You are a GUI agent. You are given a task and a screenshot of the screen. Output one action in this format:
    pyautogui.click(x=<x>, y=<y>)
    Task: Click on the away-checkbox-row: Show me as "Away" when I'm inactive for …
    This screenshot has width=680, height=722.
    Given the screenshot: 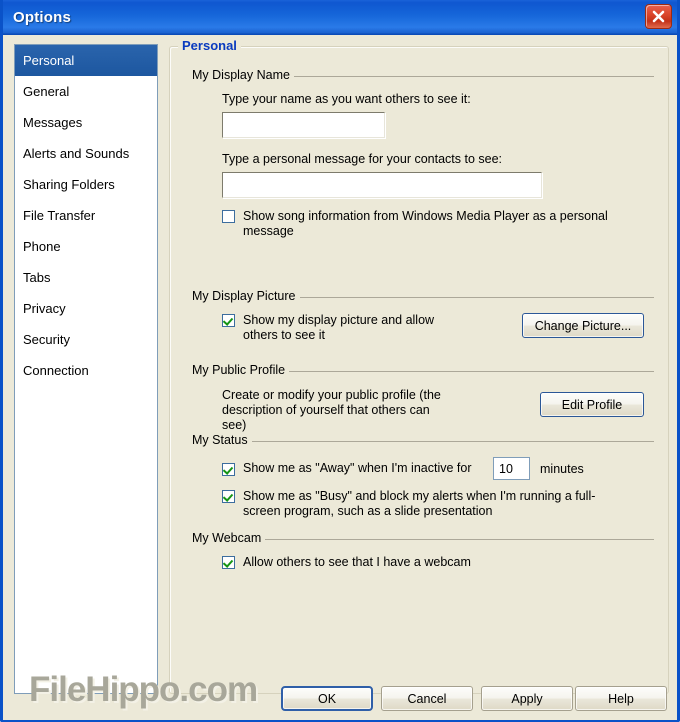 What is the action you would take?
    pyautogui.click(x=438, y=468)
    